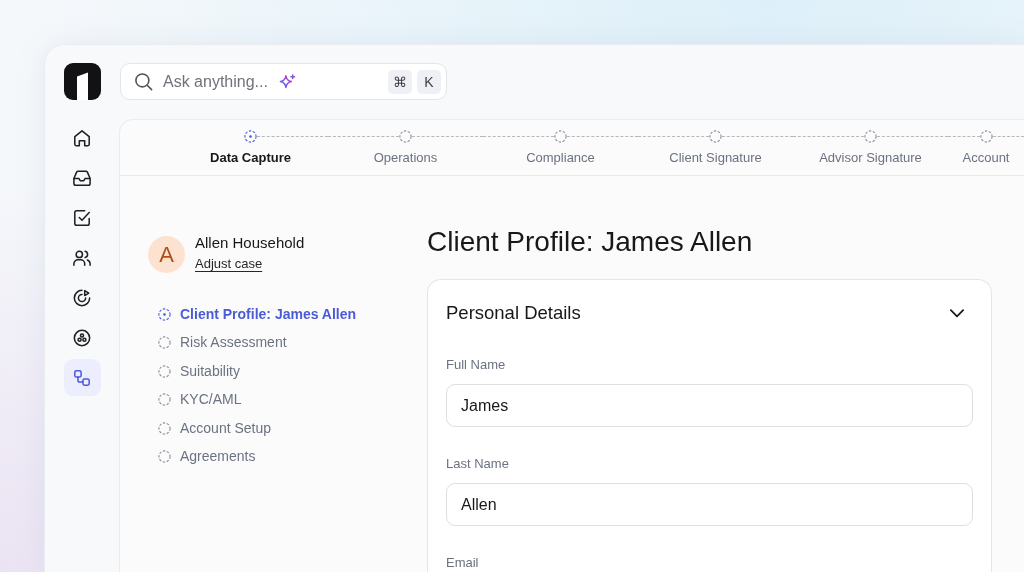 The height and width of the screenshot is (572, 1024). Describe the element at coordinates (199, 371) in the screenshot. I see `section-nav-item: Suitability` at that location.